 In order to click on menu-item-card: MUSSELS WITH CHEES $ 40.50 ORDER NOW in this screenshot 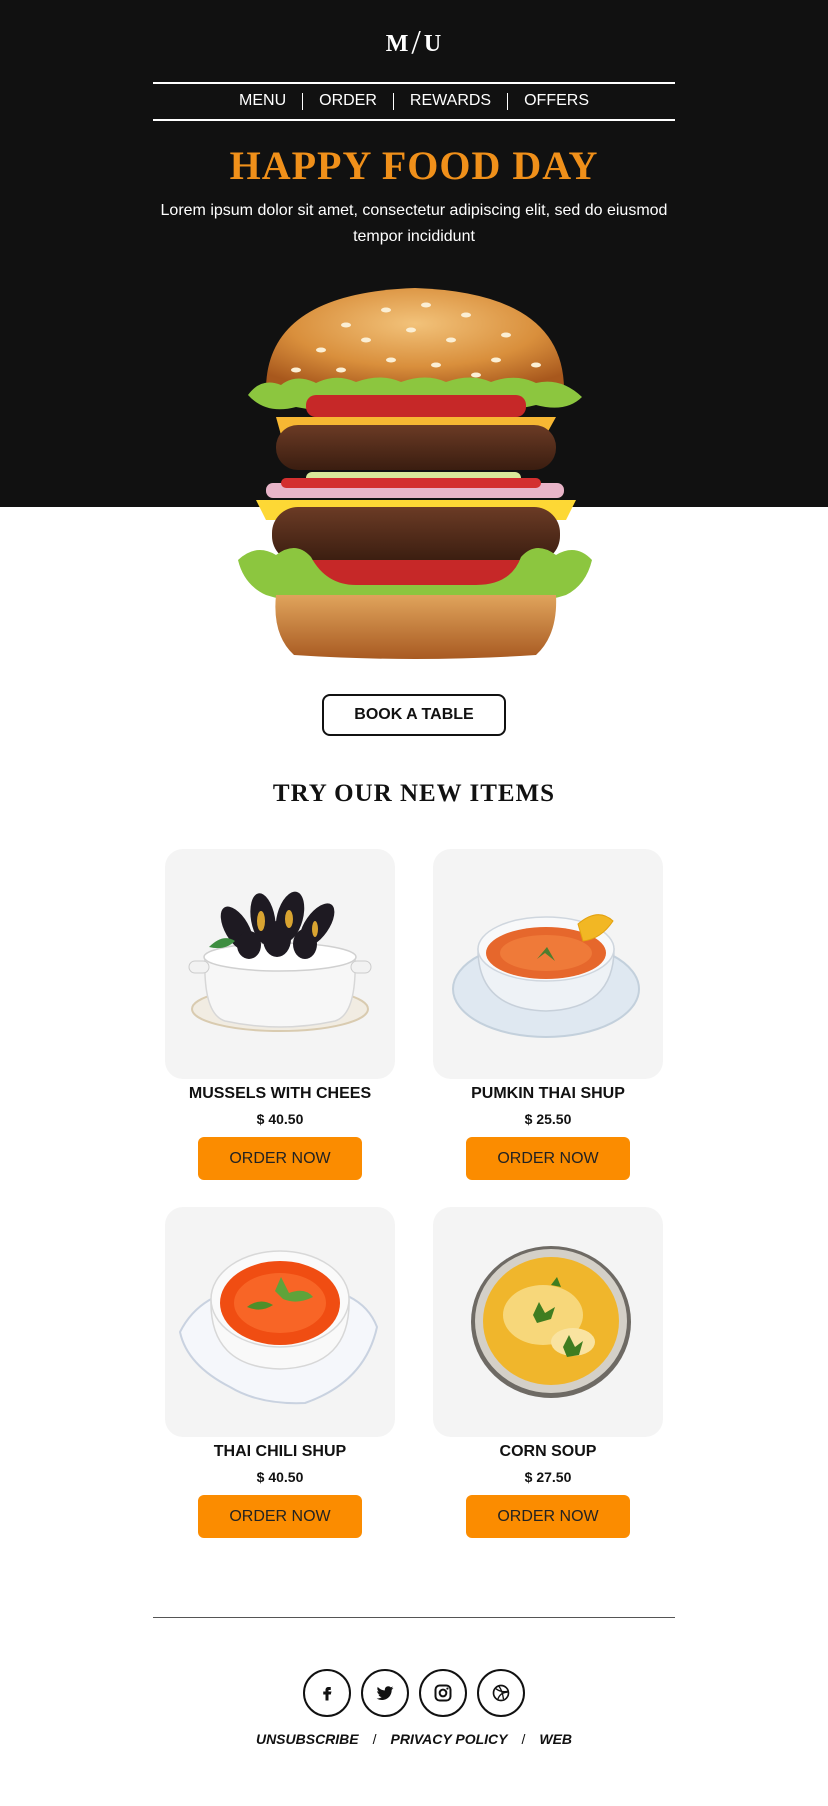, I will do `click(280, 1014)`.